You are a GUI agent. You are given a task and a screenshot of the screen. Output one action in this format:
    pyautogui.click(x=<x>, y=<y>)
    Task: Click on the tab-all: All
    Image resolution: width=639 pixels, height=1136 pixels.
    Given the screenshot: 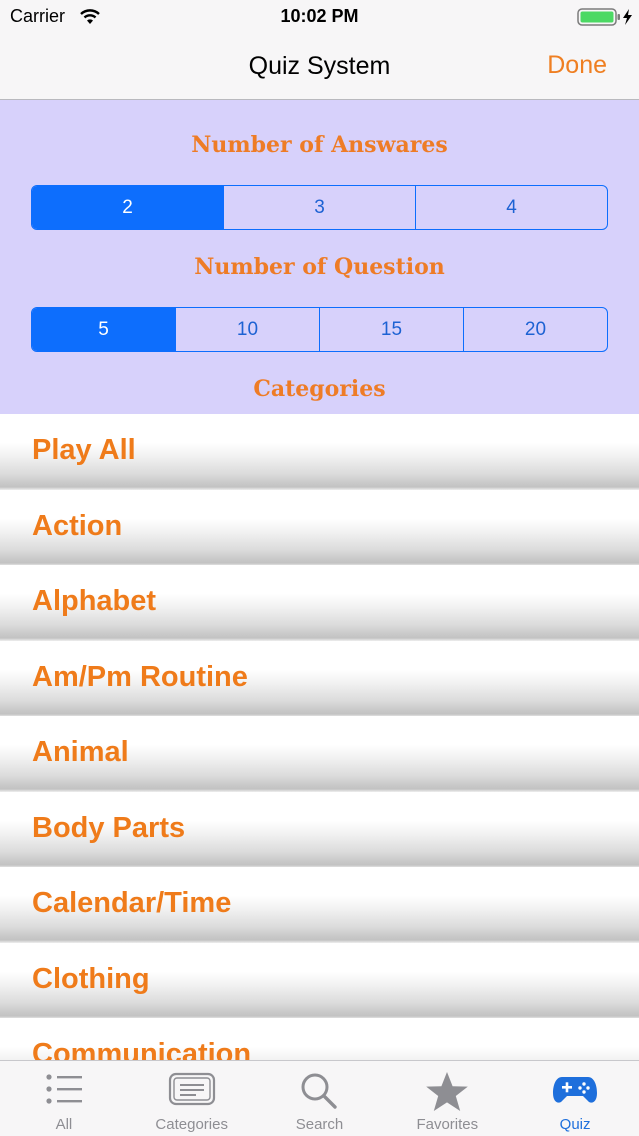 What is the action you would take?
    pyautogui.click(x=64, y=1098)
    